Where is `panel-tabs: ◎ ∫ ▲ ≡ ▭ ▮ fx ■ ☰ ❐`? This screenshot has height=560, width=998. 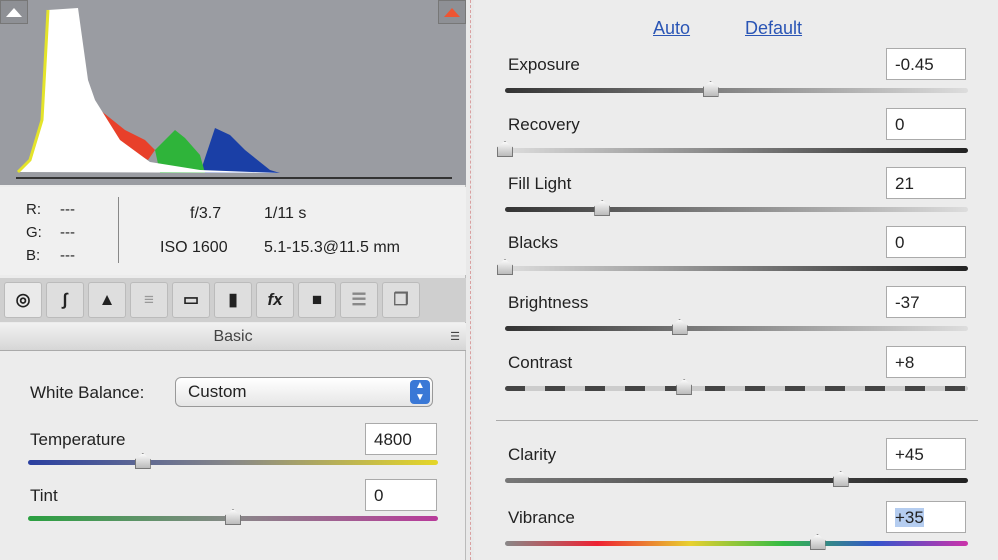 panel-tabs: ◎ ∫ ▲ ≡ ▭ ▮ fx ■ ☰ ❐ is located at coordinates (233, 300).